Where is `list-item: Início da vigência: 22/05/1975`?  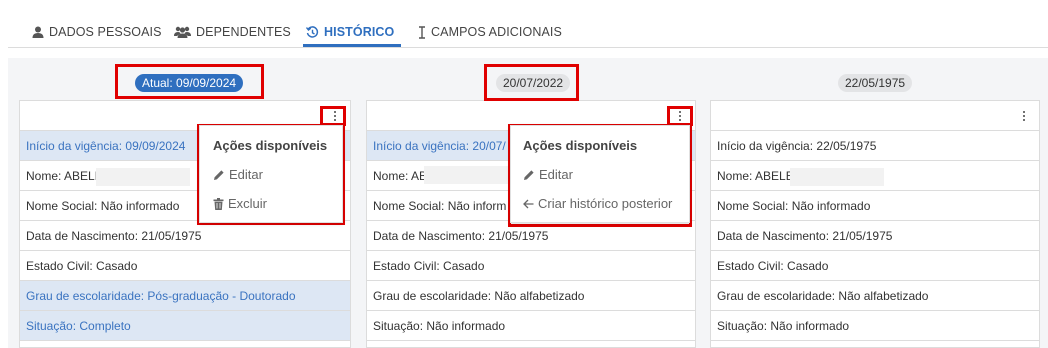
list-item: Início da vigência: 22/05/1975 is located at coordinates (875, 146).